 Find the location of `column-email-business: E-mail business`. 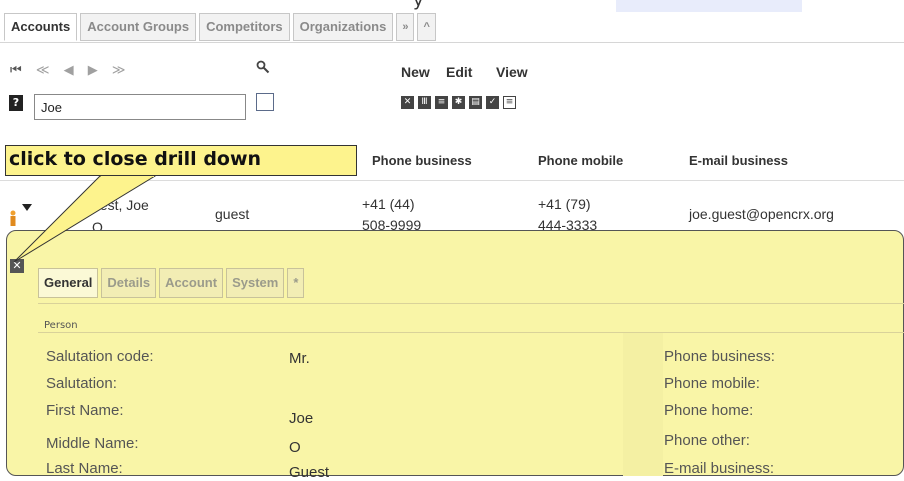

column-email-business: E-mail business is located at coordinates (738, 160).